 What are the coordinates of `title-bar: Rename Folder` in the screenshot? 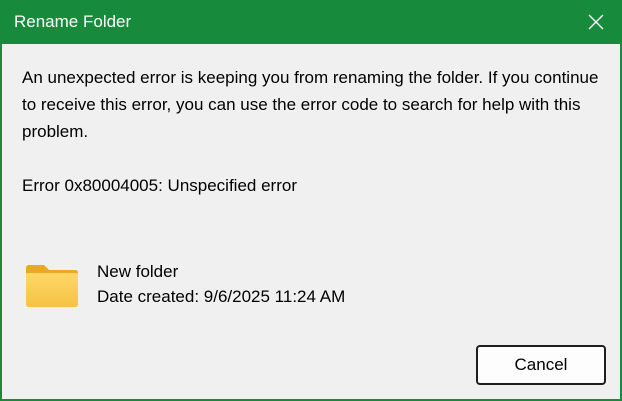 It's located at (311, 22).